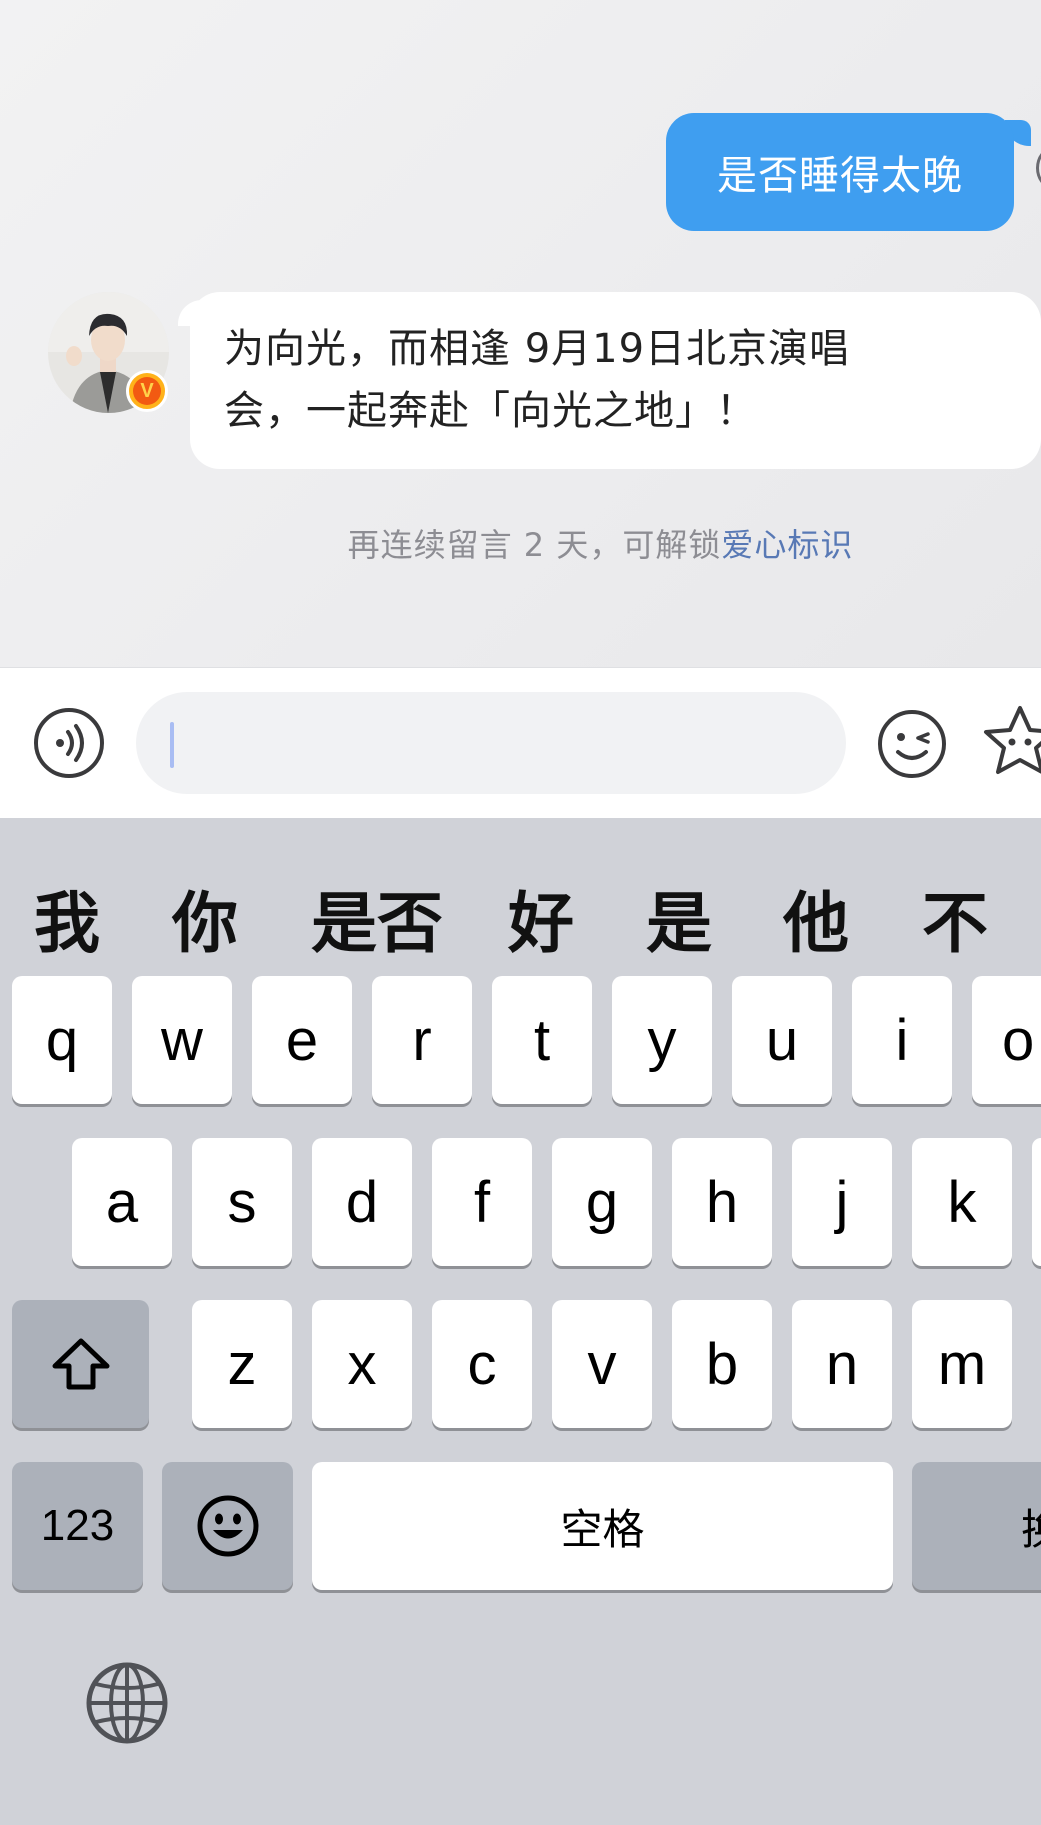  Describe the element at coordinates (782, 1040) in the screenshot. I see `key-u: u` at that location.